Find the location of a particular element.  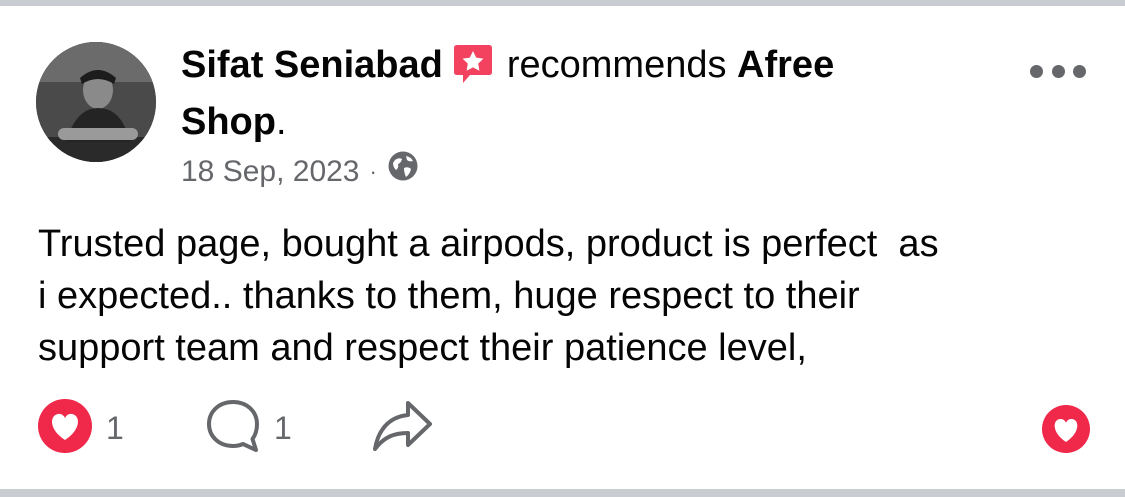

post-header: Sifat Seniabad recommends Afree is located at coordinates (591, 69).